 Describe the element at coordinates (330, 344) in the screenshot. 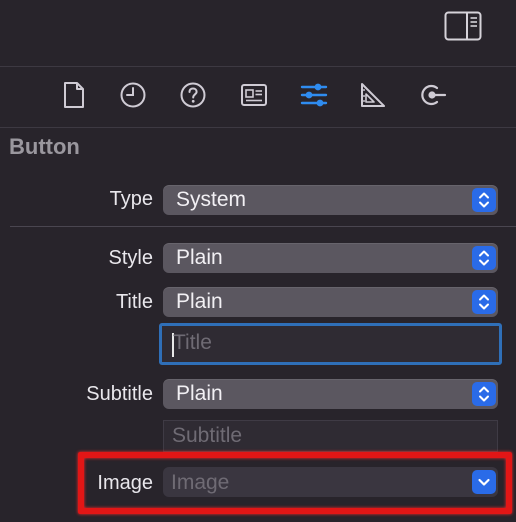

I see `title-text-field: Title` at that location.